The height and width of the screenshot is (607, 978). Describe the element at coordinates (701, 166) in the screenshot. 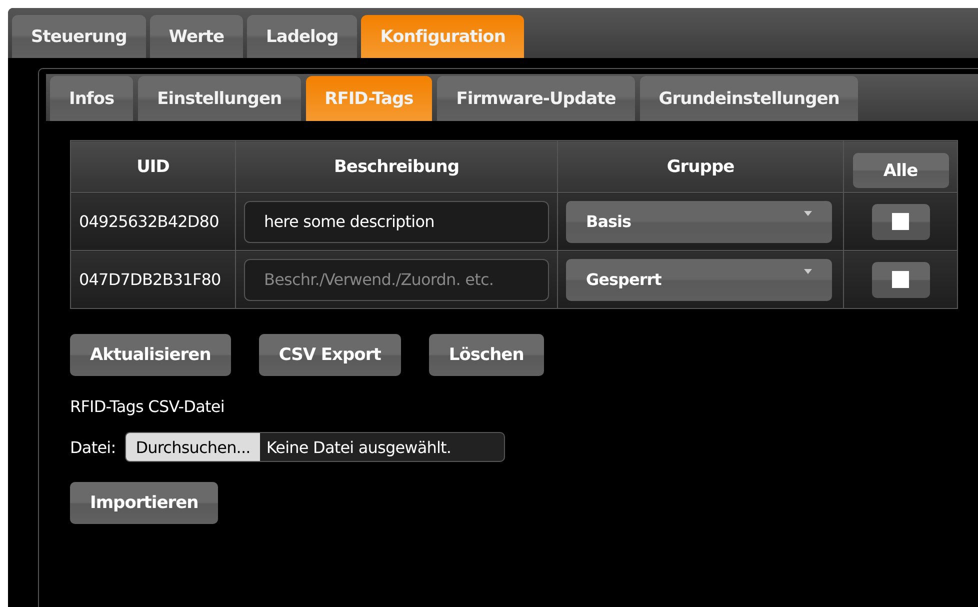

I see `column-header: Gruppe` at that location.